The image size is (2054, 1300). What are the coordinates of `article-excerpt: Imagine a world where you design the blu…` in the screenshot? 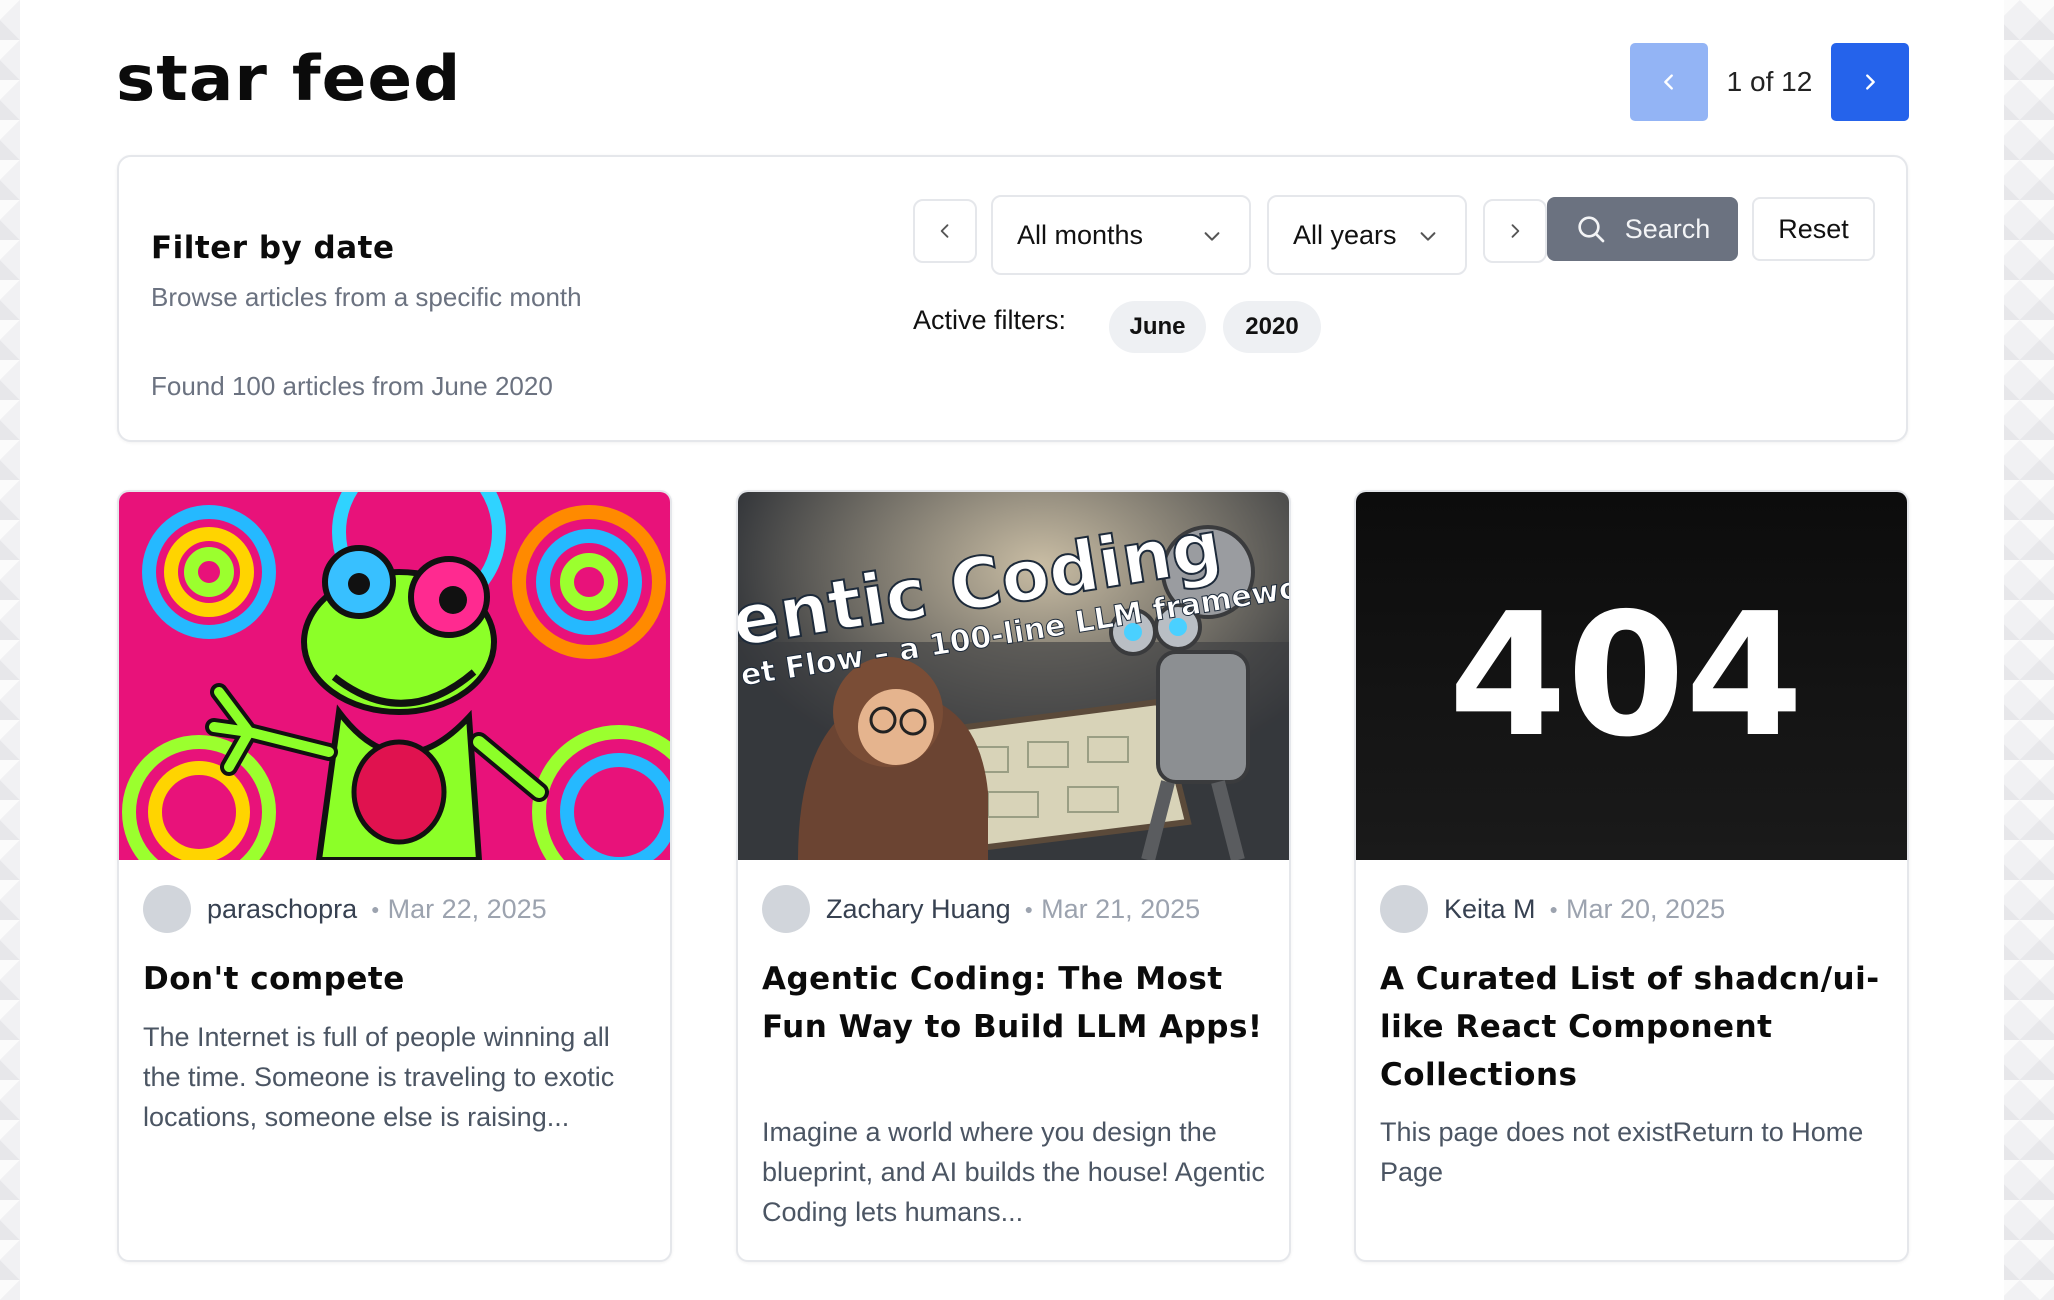 It's located at (1013, 1172).